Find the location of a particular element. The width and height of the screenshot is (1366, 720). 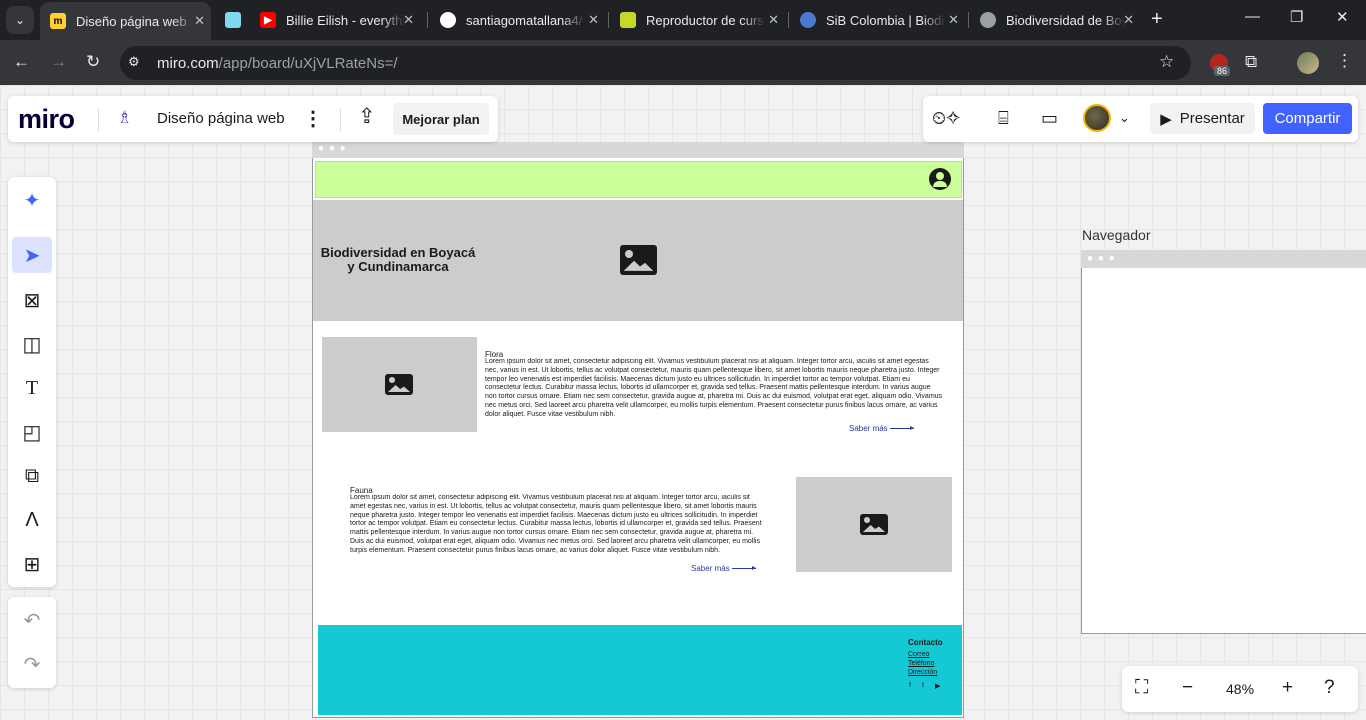

tab-title: SiB Colombia | Biodi is located at coordinates (885, 20).